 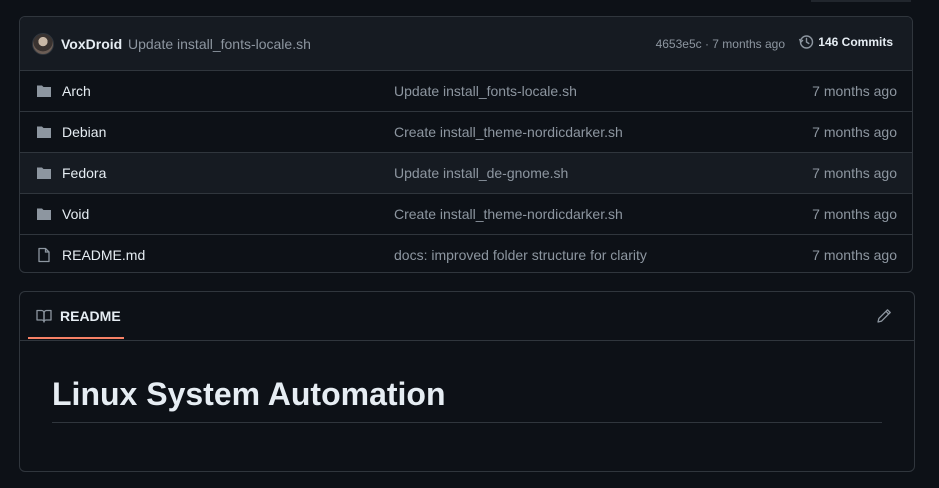 I want to click on readme-tab: README, so click(x=76, y=315).